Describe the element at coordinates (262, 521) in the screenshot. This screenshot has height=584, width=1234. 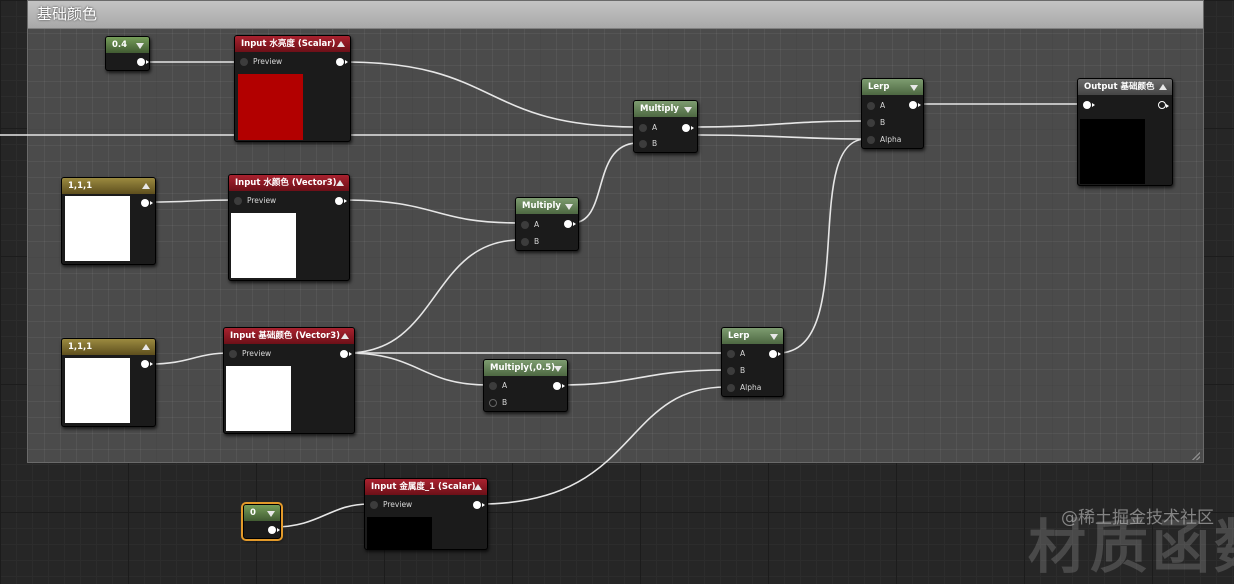
I see `constant-node-0: 0` at that location.